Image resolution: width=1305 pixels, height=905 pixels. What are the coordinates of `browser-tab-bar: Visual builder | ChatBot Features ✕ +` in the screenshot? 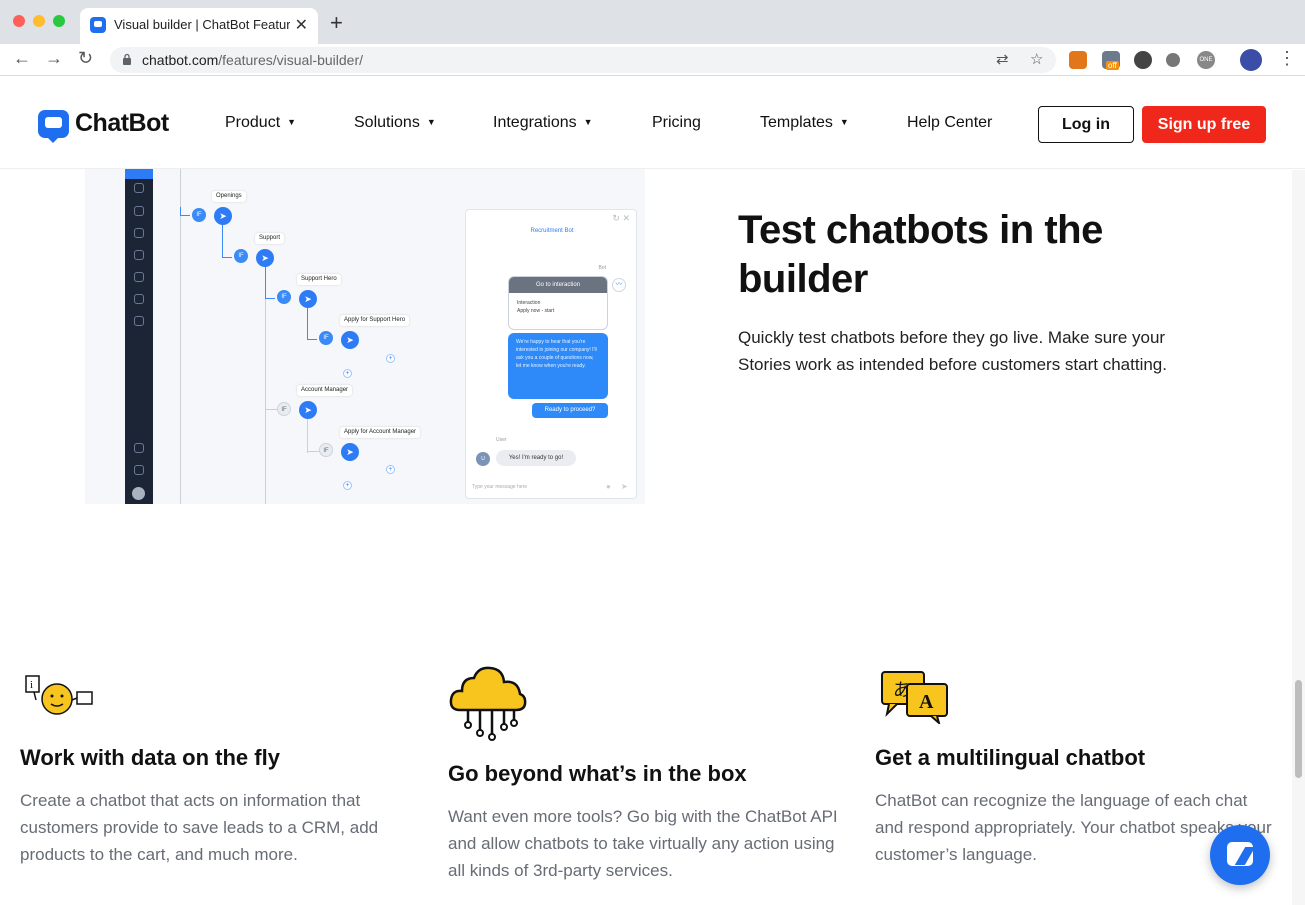 It's located at (652, 22).